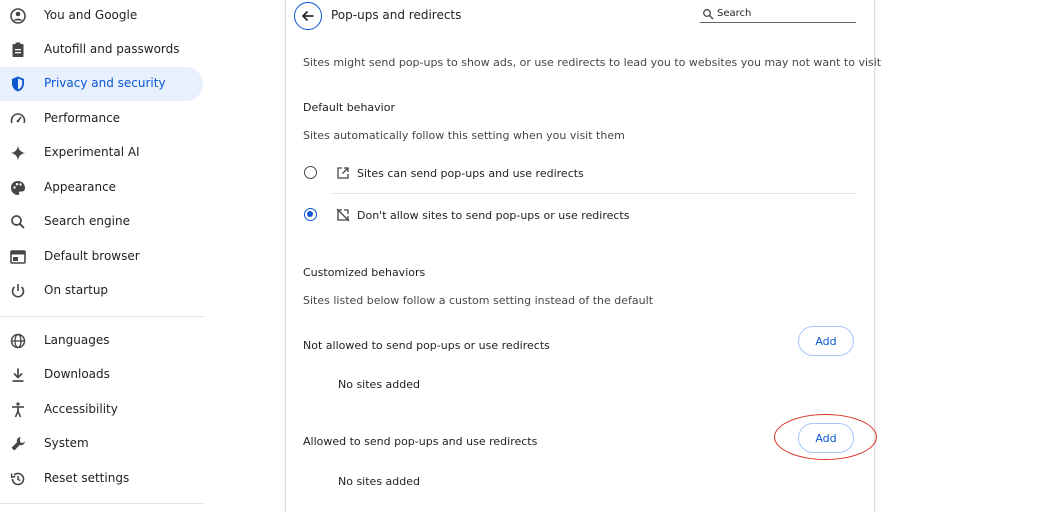  I want to click on customized-behaviors-heading: Customized behaviors, so click(364, 272).